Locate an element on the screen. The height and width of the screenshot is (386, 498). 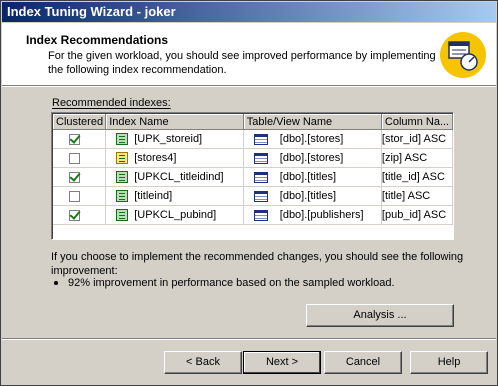
table-name-cell: [dbo].[publishers] is located at coordinates (312, 215).